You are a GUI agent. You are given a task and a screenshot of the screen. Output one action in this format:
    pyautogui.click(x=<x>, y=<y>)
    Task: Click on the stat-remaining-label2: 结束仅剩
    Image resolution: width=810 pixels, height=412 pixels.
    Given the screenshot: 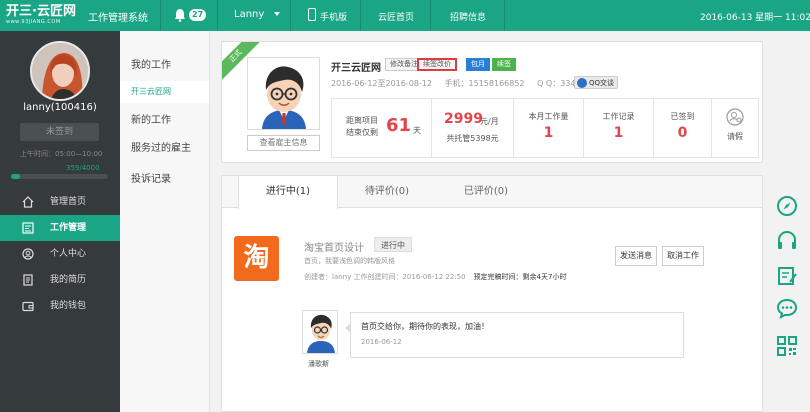 What is the action you would take?
    pyautogui.click(x=362, y=132)
    